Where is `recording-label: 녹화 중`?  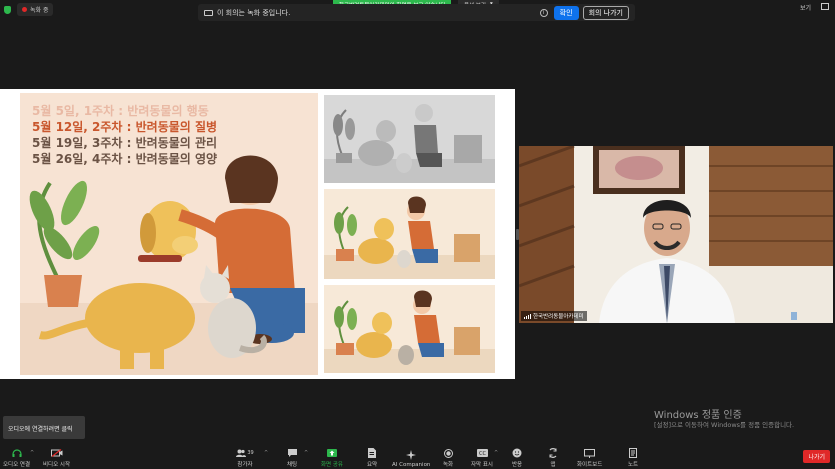 recording-label: 녹화 중 is located at coordinates (39, 10).